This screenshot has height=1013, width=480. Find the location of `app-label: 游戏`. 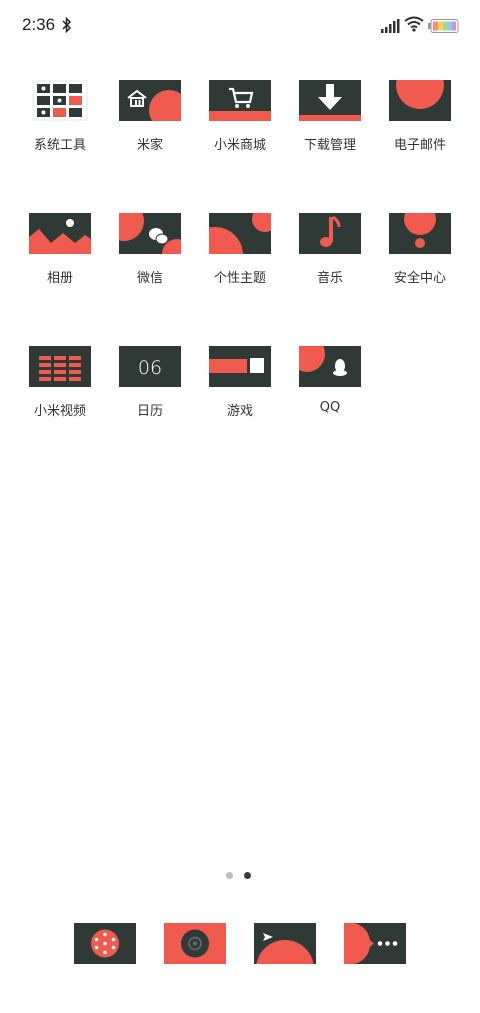

app-label: 游戏 is located at coordinates (239, 411).